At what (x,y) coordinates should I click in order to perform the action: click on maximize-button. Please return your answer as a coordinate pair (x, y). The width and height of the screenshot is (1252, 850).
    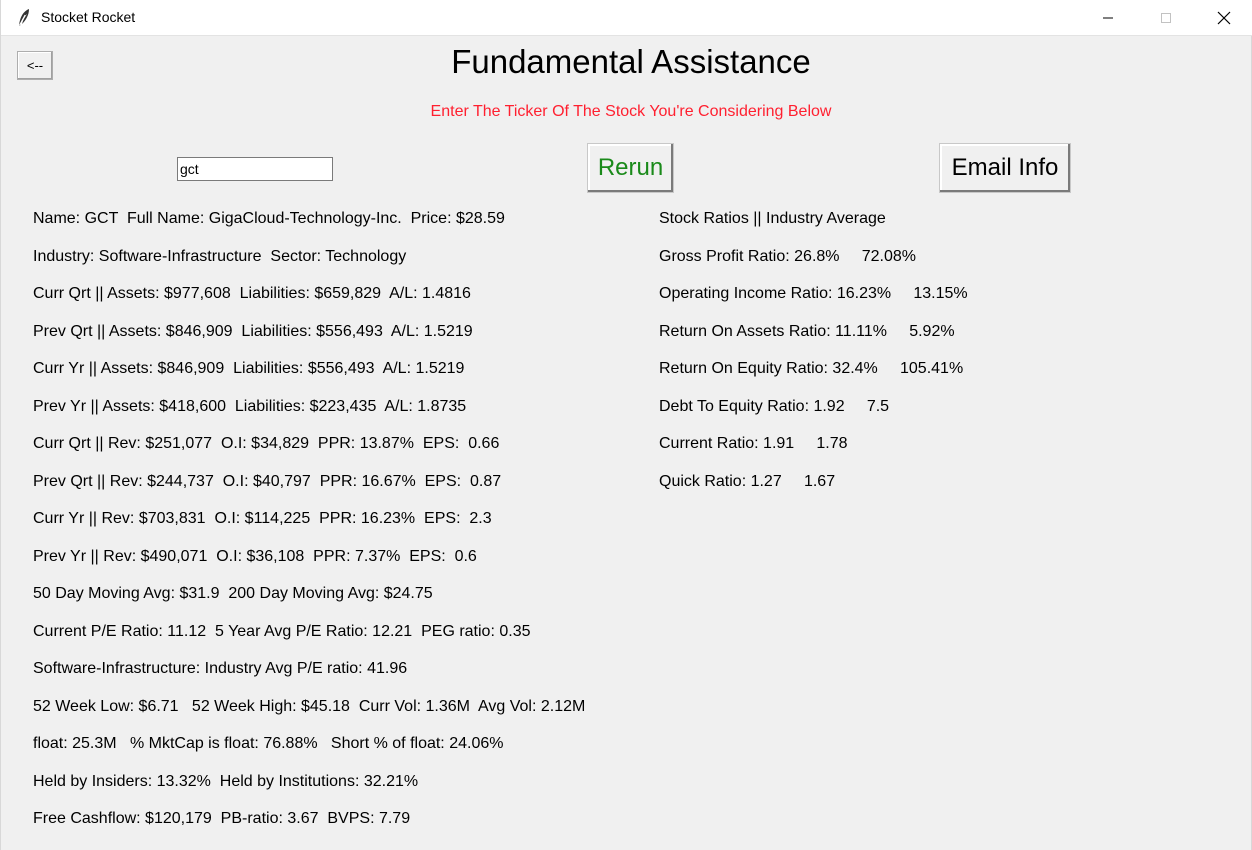
    Looking at the image, I should click on (1166, 18).